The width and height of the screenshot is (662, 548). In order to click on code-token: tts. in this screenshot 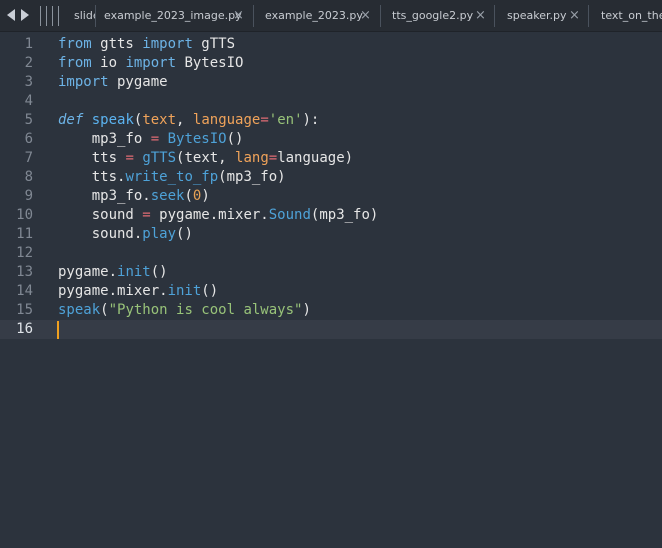, I will do `click(92, 177)`.